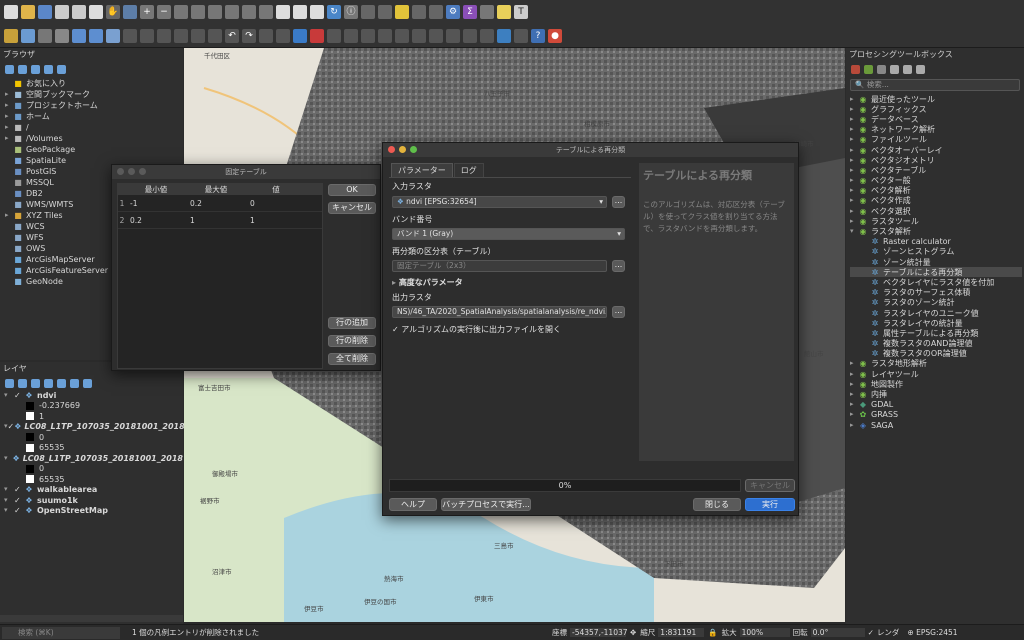  I want to click on properties-icon, so click(61, 69).